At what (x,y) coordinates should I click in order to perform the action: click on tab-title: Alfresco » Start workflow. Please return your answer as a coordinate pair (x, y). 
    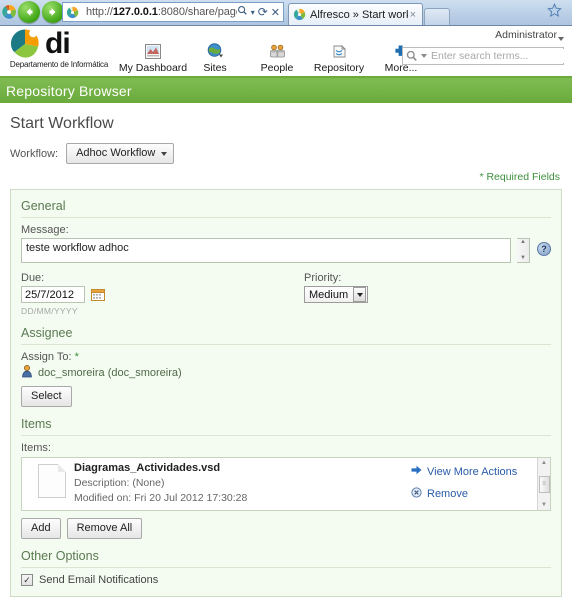
    Looking at the image, I should click on (359, 14).